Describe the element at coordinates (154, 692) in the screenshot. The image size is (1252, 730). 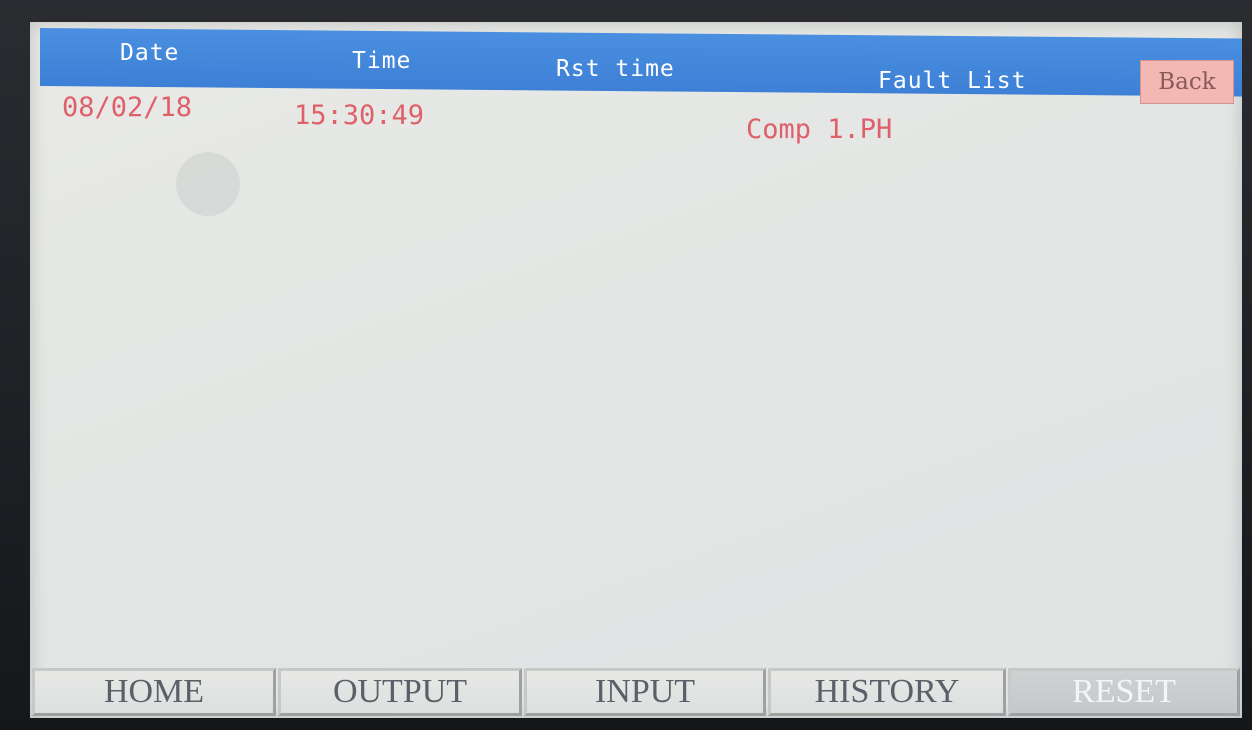
I see `home-button: HOME` at that location.